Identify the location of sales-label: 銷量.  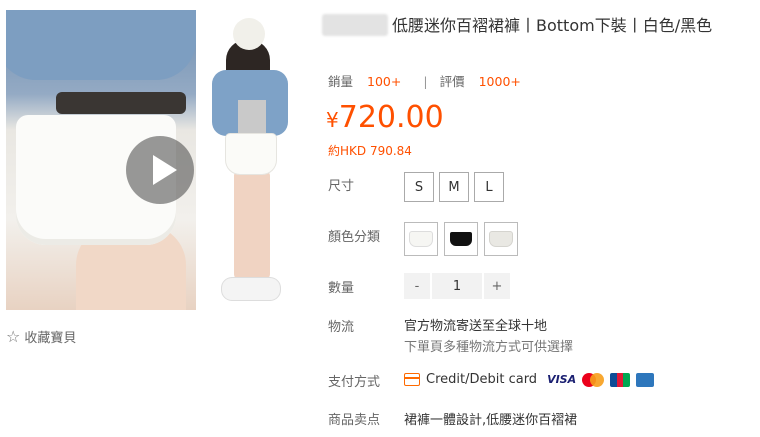
(341, 81).